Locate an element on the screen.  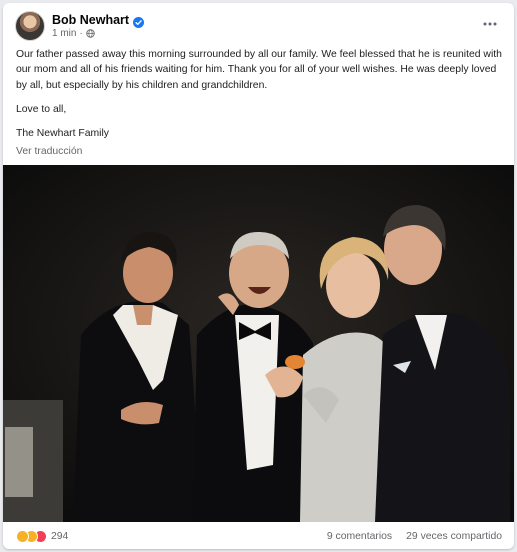
post-timestamp: 1 min is located at coordinates (64, 33).